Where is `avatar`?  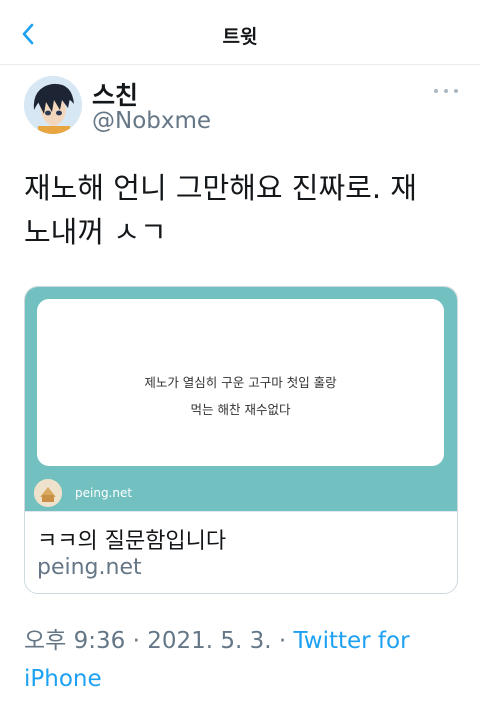
avatar is located at coordinates (53, 105).